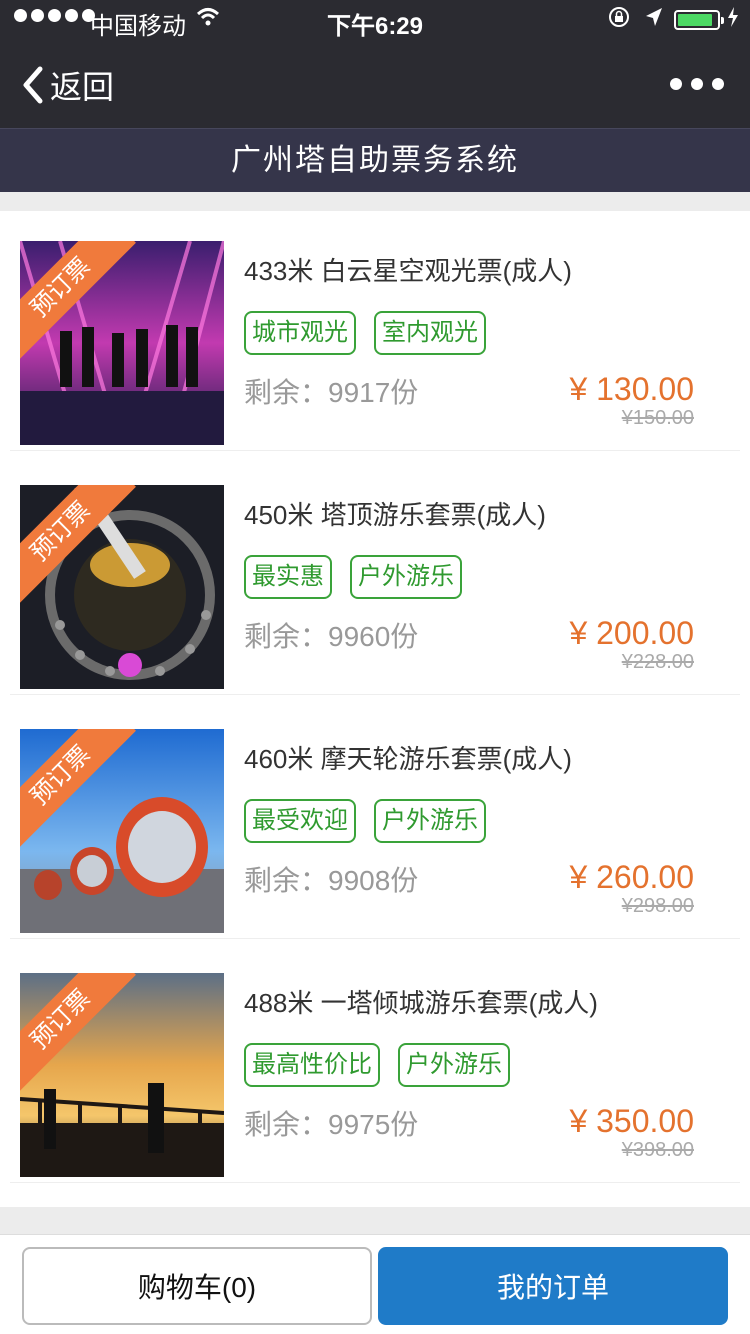 The height and width of the screenshot is (1334, 750). What do you see at coordinates (408, 271) in the screenshot?
I see `ticket-name: 433米 白云星空观光票(成人)` at bounding box center [408, 271].